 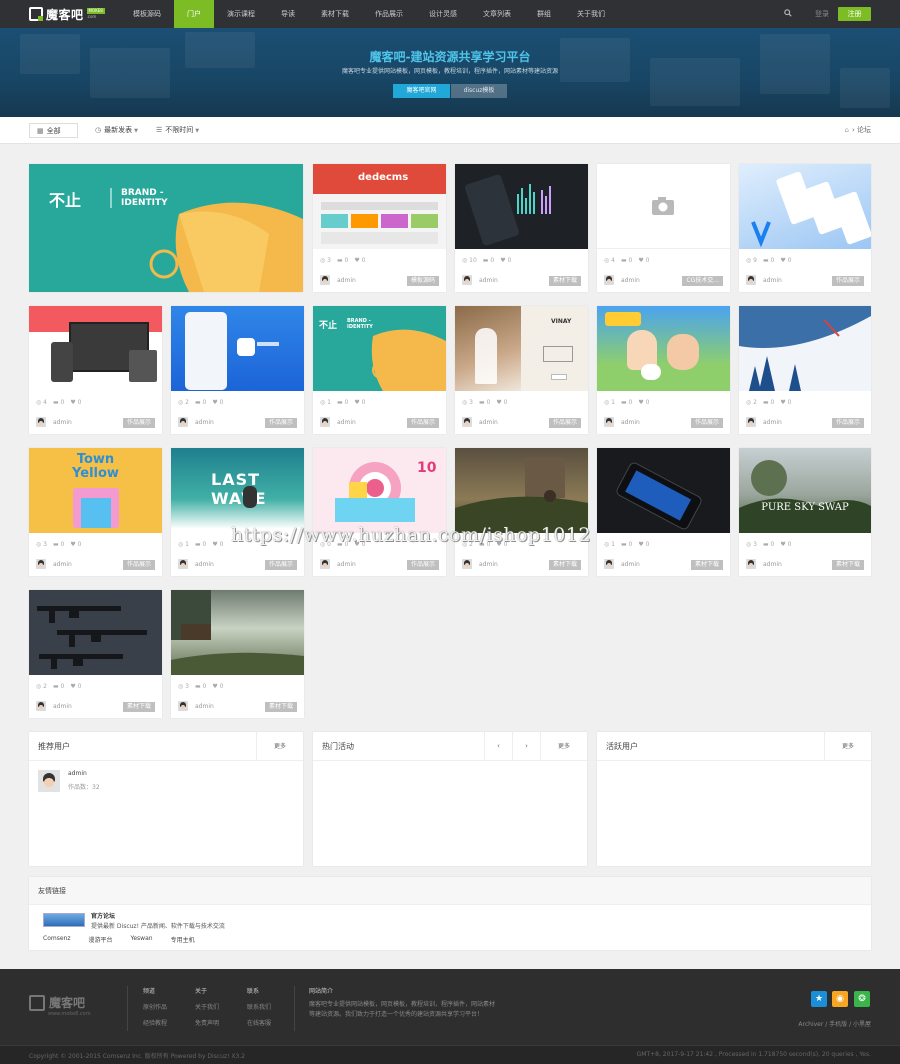 I want to click on post-card: 10 ◎ 0 ▬ 0 ♥ 0 admin 作品展示, so click(x=379, y=512).